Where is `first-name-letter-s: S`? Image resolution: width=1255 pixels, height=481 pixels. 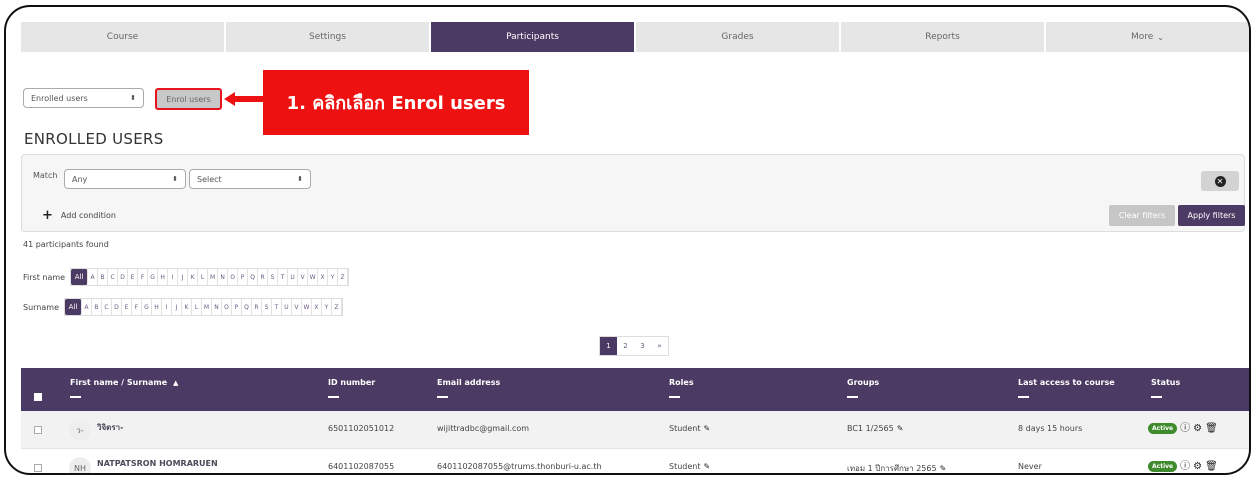 first-name-letter-s: S is located at coordinates (273, 277).